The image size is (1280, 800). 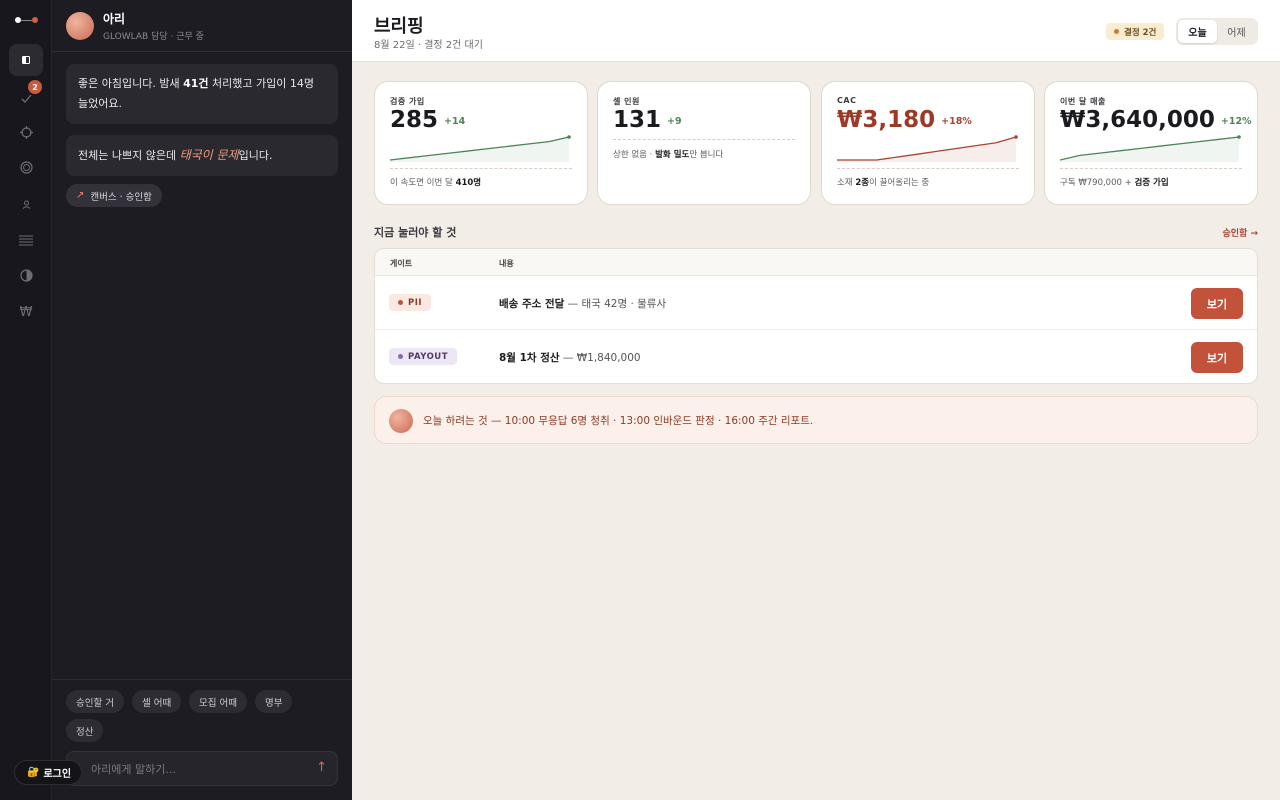 I want to click on signups-sparkline, so click(x=480, y=148).